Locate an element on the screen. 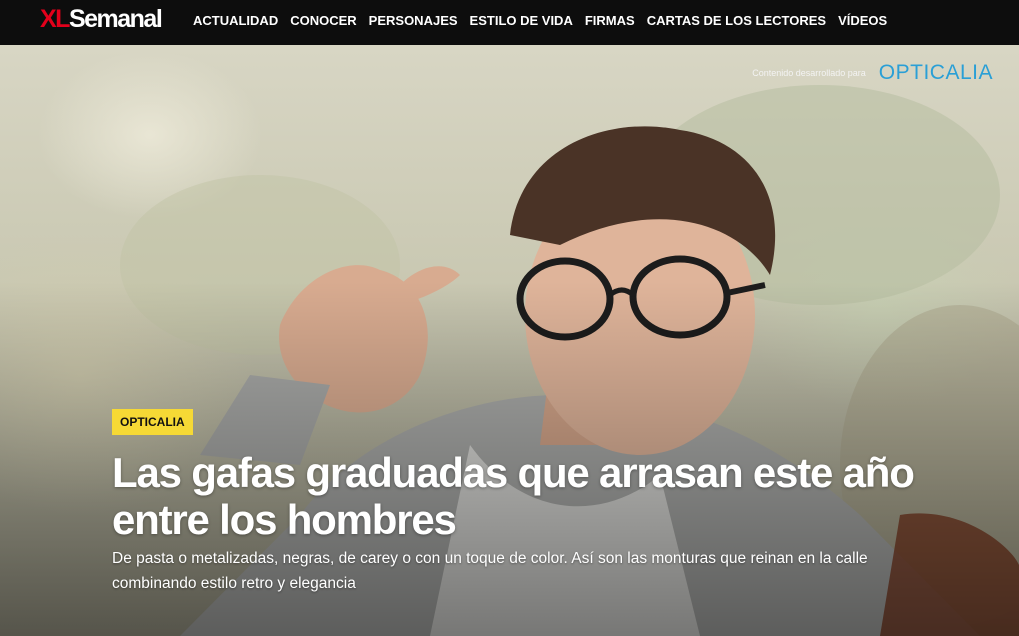  section-tag: OPTICALIA is located at coordinates (152, 422).